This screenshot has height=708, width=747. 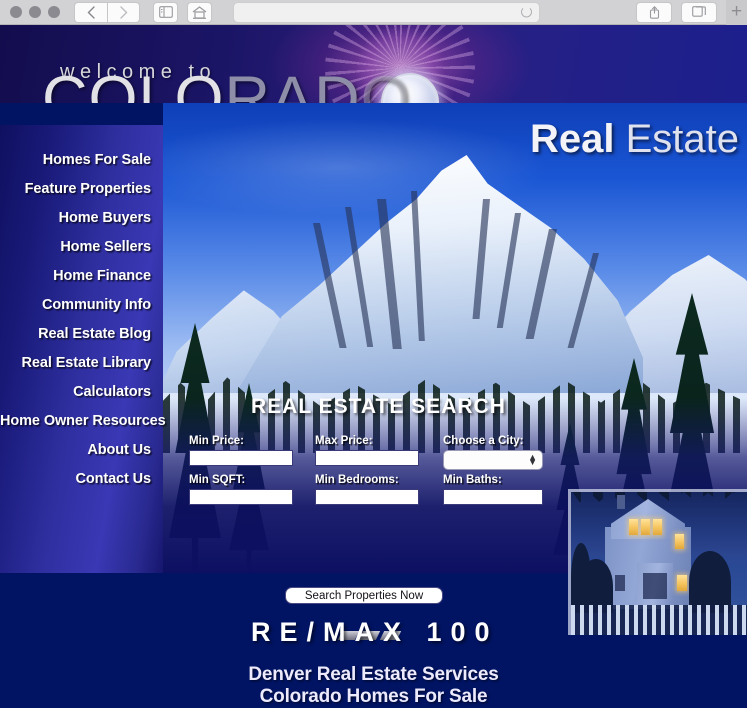 I want to click on min-bedrooms-label: Min Bedrooms:, so click(x=357, y=480).